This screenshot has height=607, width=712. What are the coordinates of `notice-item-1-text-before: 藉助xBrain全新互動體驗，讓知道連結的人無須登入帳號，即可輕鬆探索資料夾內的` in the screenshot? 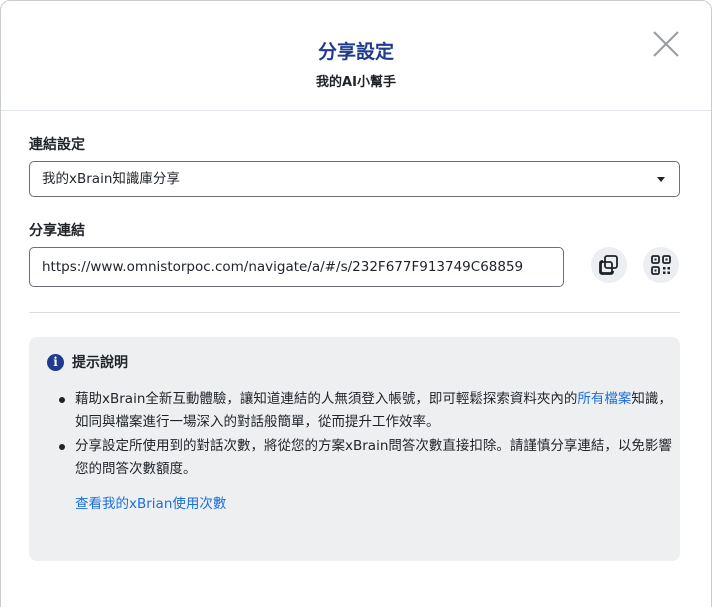 It's located at (326, 399).